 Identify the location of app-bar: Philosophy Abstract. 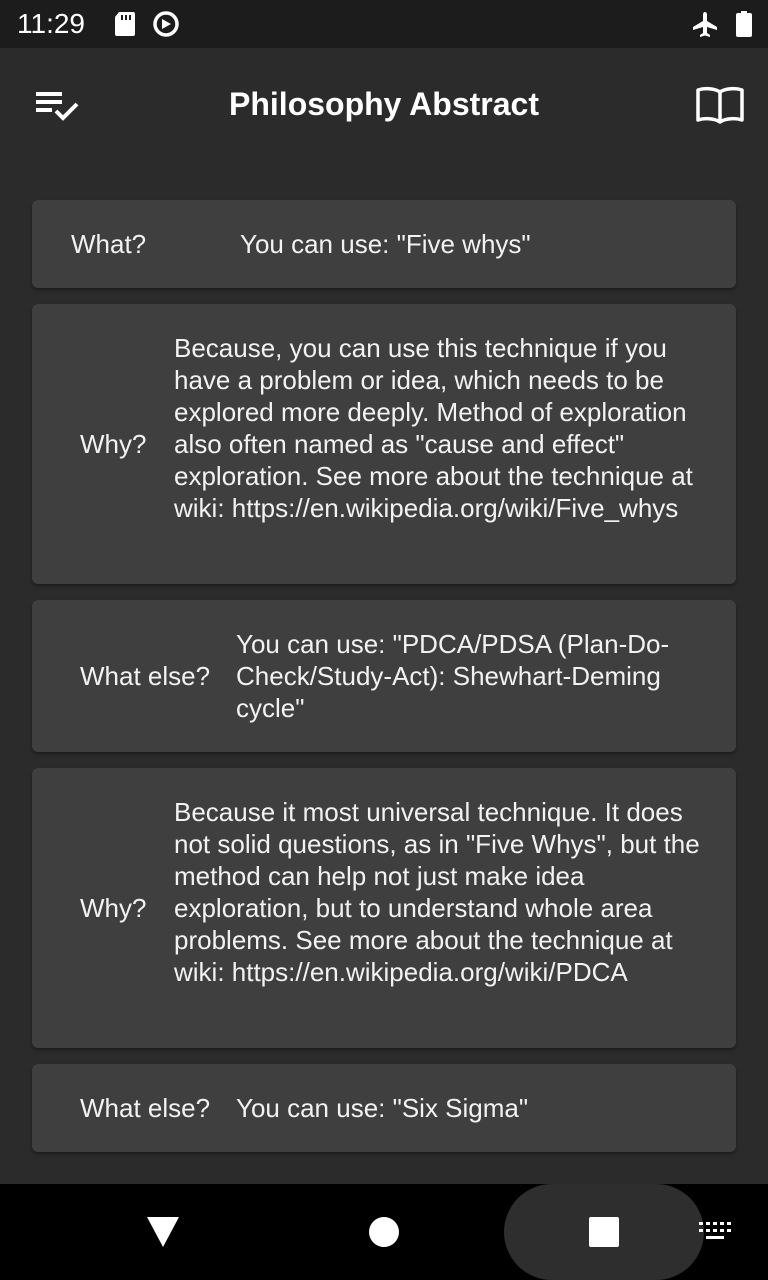
(384, 104).